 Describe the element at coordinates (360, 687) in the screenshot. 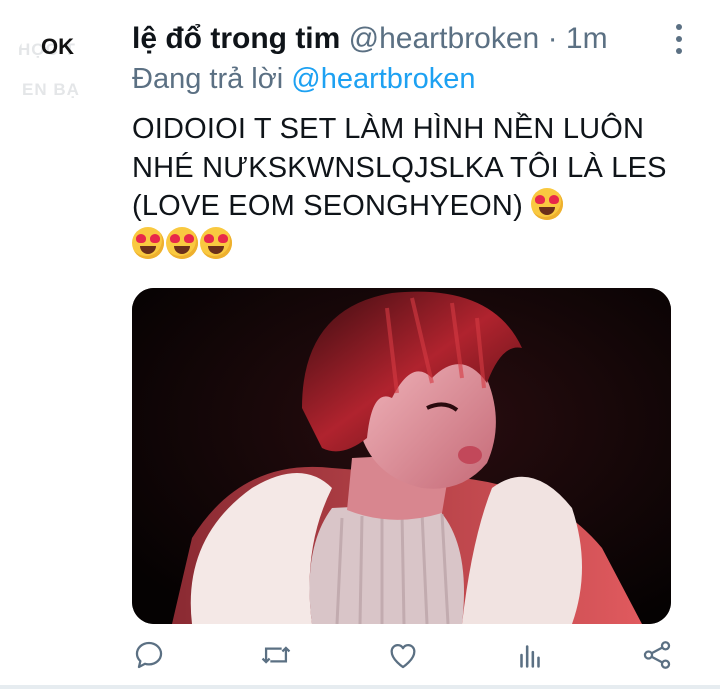

I see `divider` at that location.